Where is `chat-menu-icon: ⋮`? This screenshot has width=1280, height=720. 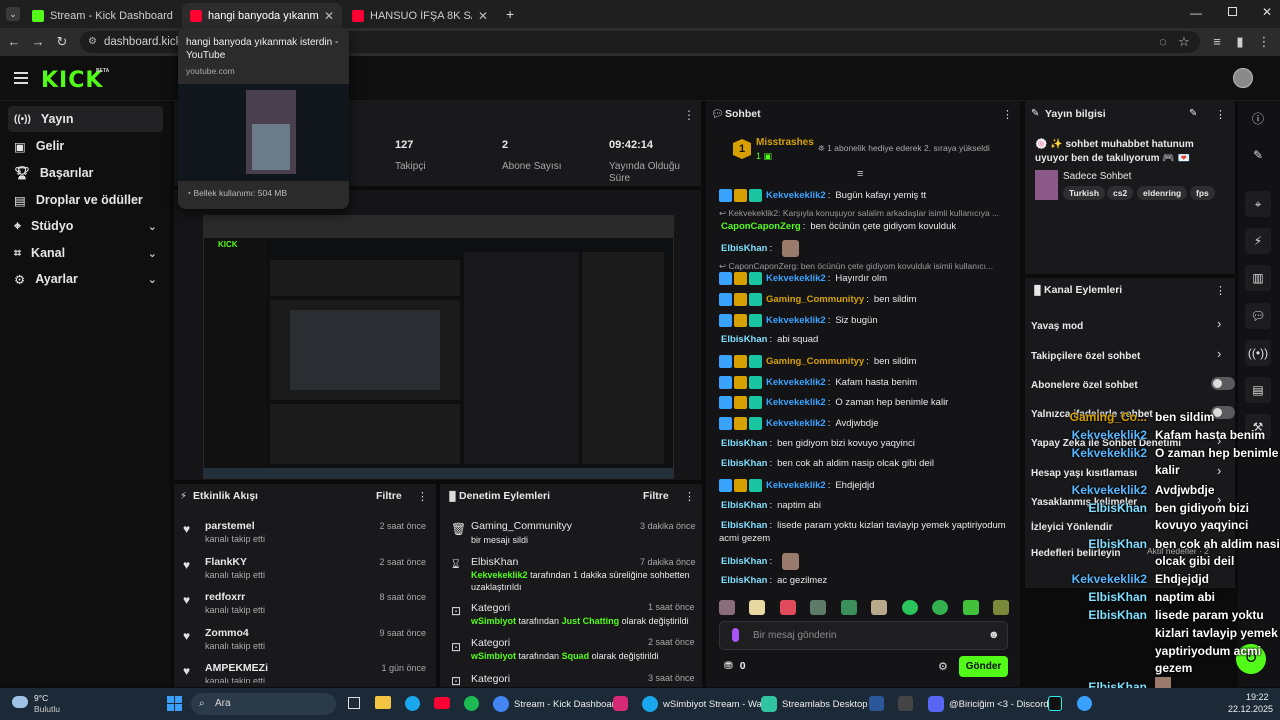 chat-menu-icon: ⋮ is located at coordinates (1007, 114).